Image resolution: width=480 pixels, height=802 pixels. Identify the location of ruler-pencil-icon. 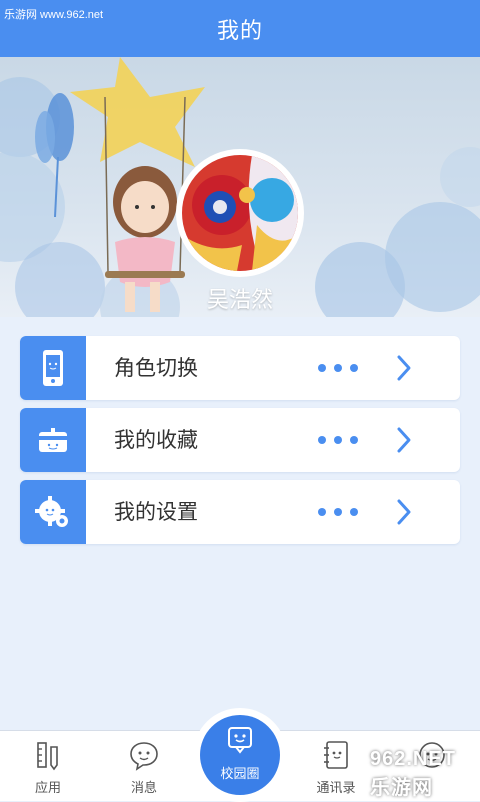
(47, 756).